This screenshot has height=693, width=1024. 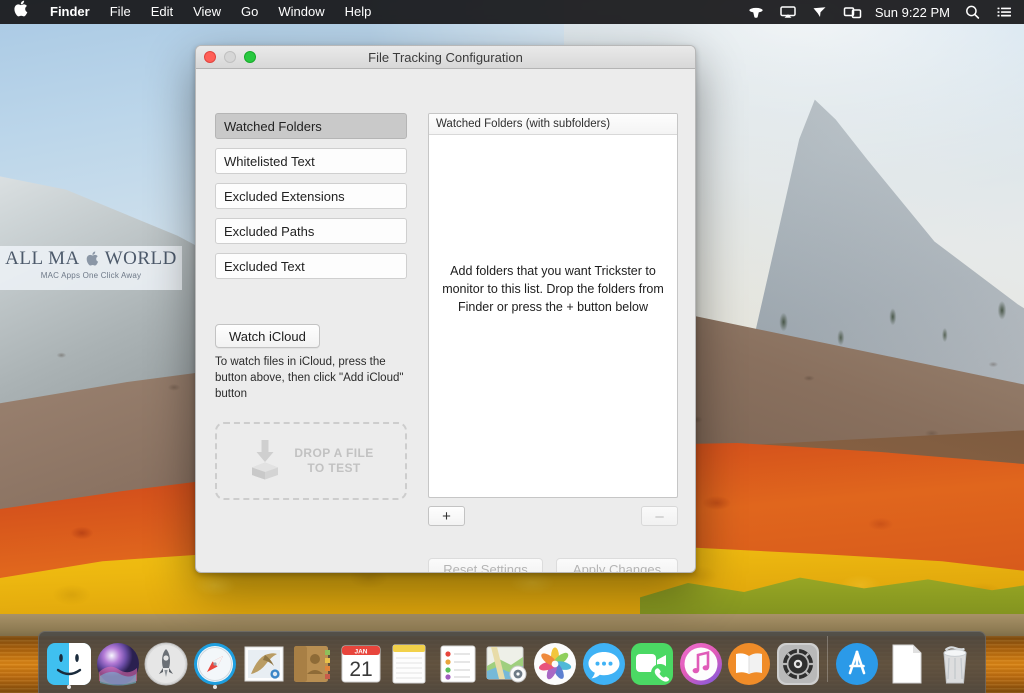 What do you see at coordinates (269, 161) in the screenshot?
I see `category-label: Whitelisted Text` at bounding box center [269, 161].